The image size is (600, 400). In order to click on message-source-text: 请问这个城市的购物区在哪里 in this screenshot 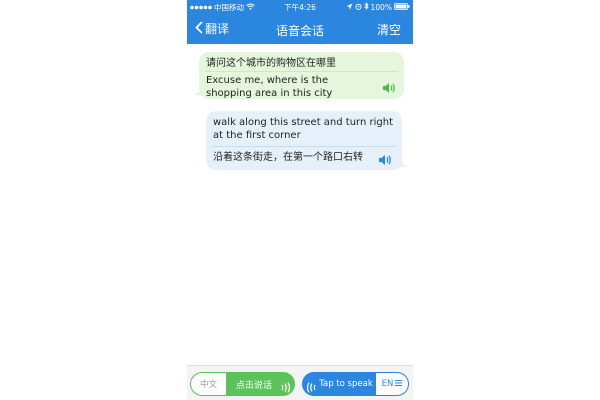, I will do `click(271, 63)`.